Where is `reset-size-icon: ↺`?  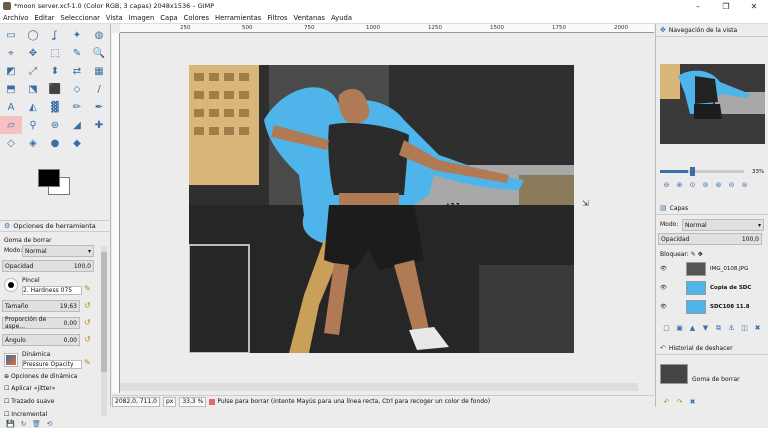 reset-size-icon: ↺ is located at coordinates (87, 305).